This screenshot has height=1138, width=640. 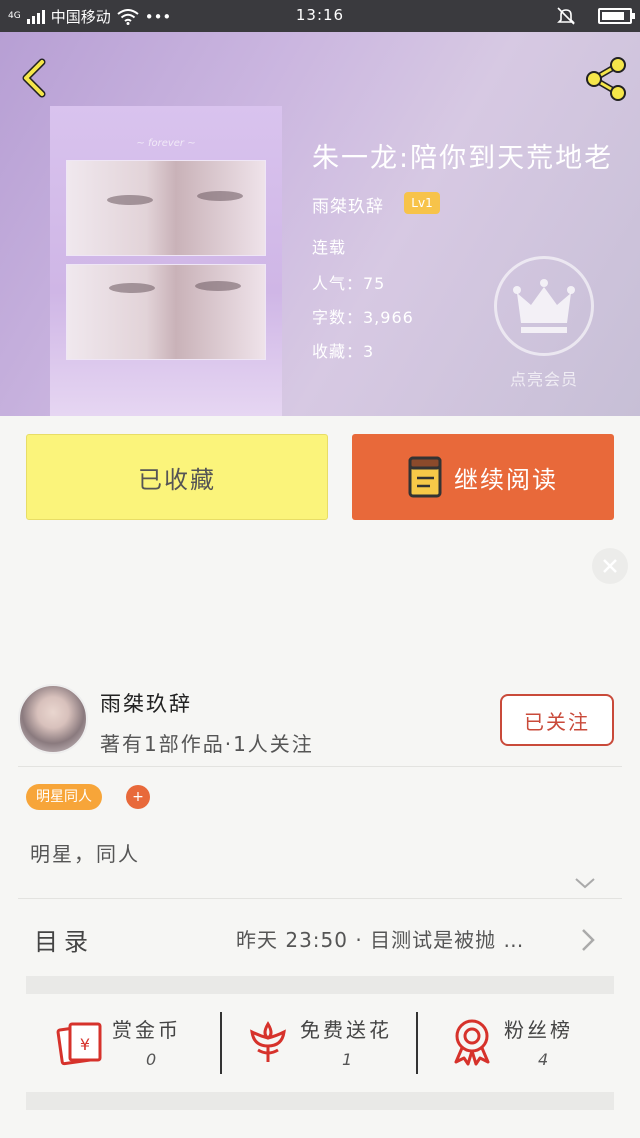 I want to click on continue-reading-label: 继续阅读, so click(x=506, y=479).